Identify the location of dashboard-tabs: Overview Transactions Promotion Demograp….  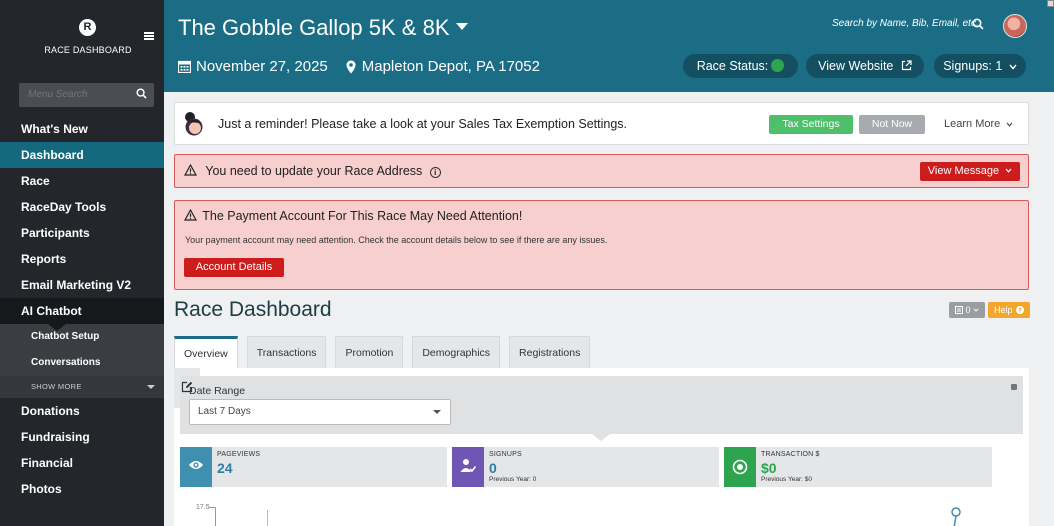
(386, 352).